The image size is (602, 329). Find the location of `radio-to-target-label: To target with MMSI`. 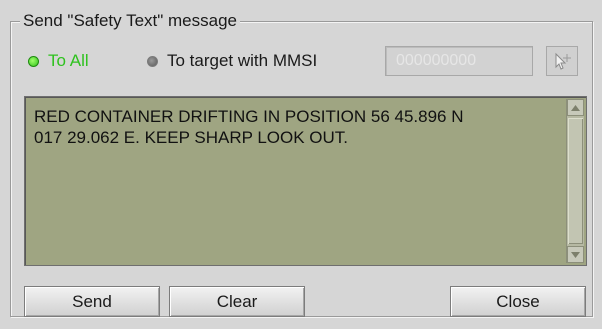

radio-to-target-label: To target with MMSI is located at coordinates (242, 60).